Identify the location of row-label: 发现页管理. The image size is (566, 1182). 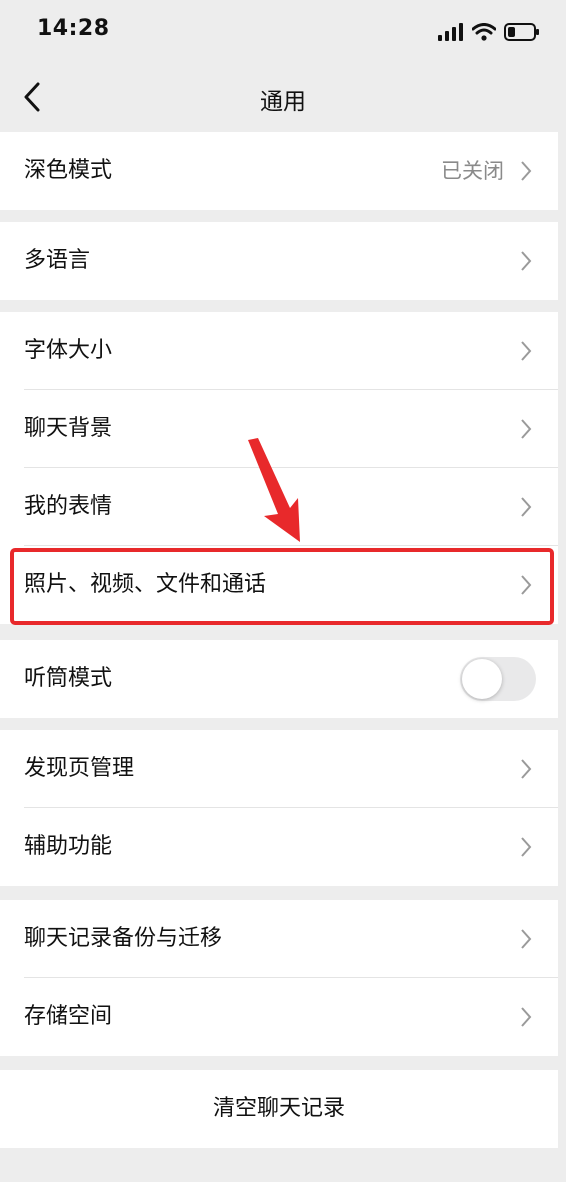
(79, 768).